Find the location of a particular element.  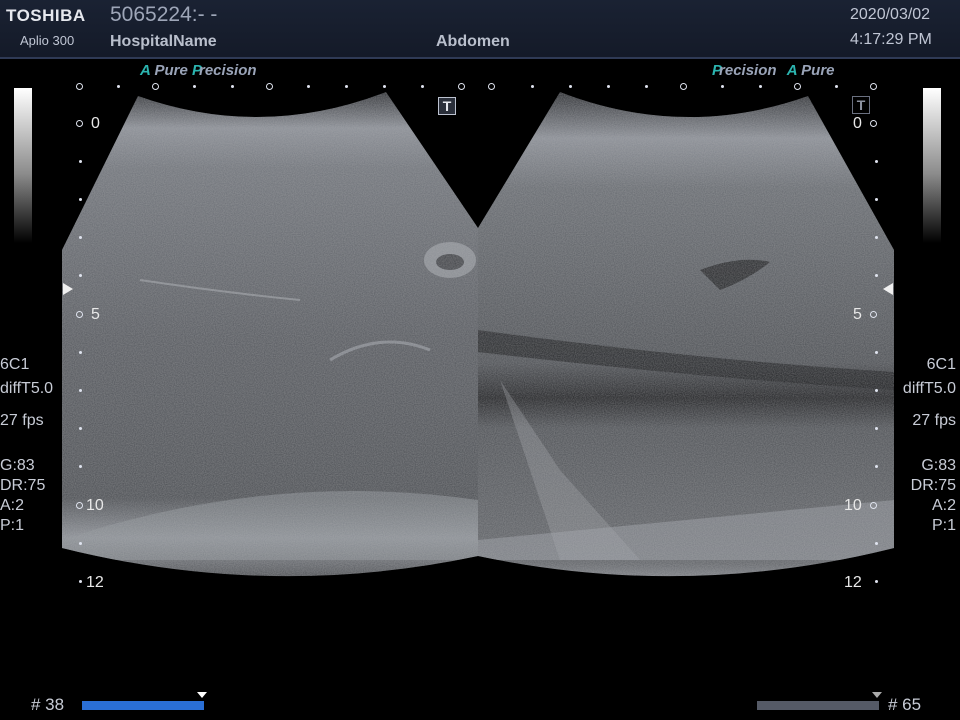

right-grayscale-bar is located at coordinates (932, 165).